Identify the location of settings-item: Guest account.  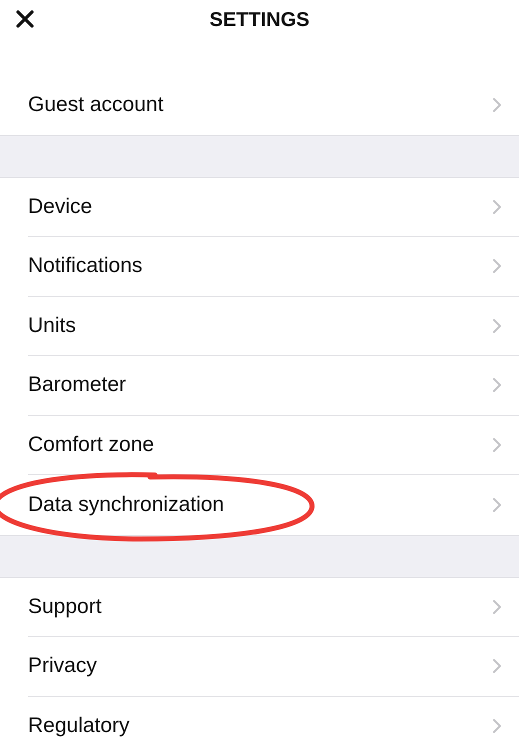
(273, 104).